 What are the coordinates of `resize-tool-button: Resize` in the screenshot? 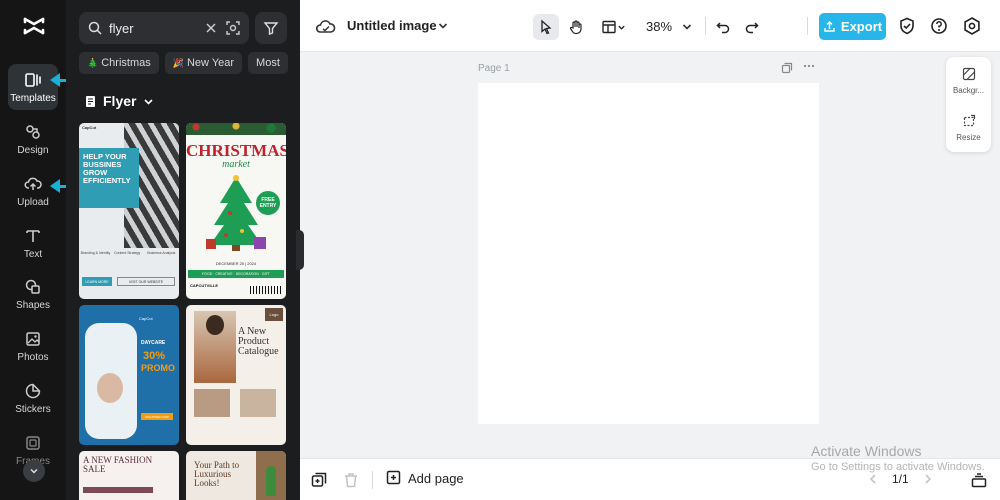 It's located at (968, 128).